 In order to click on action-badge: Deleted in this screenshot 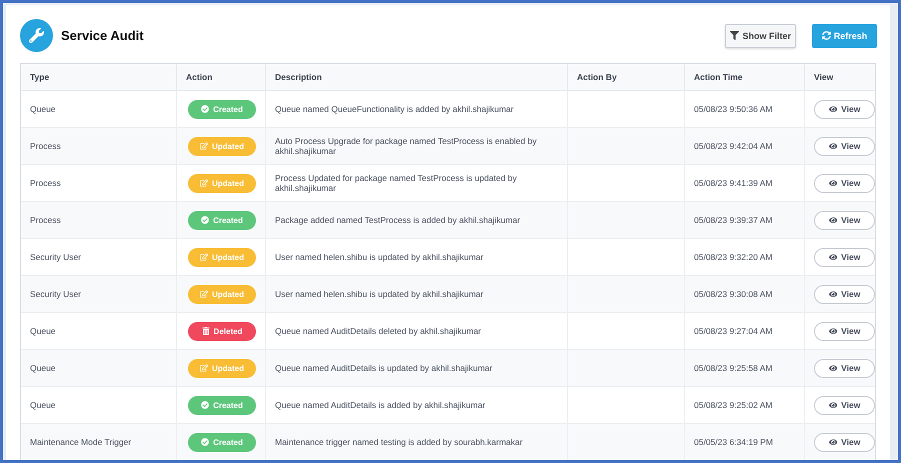, I will do `click(222, 331)`.